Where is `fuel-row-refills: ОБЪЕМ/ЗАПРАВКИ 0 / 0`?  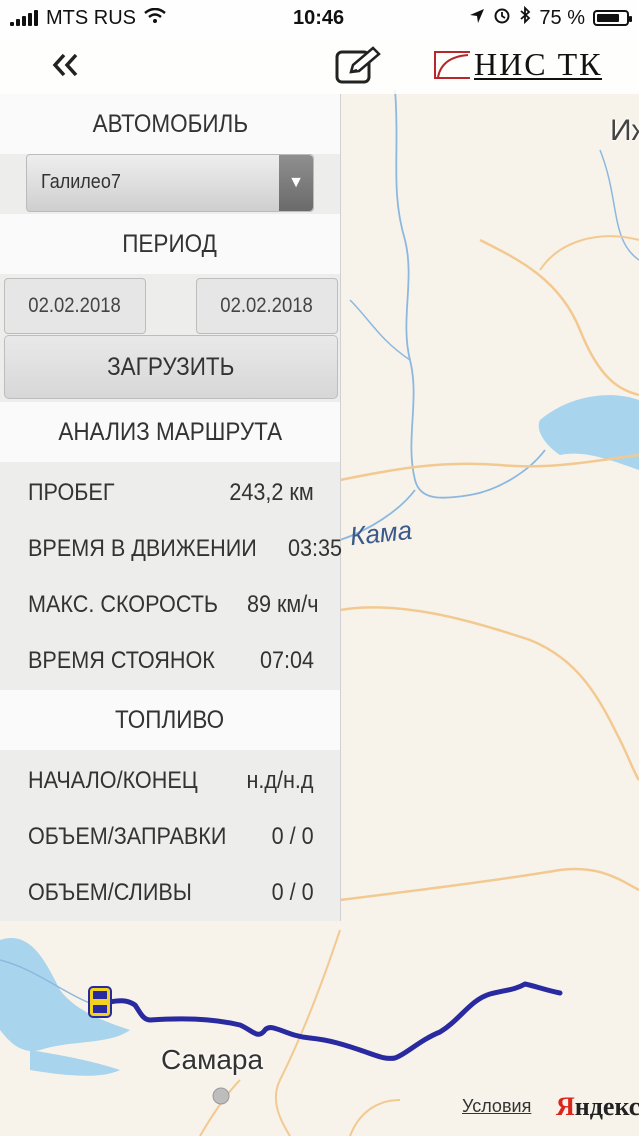 fuel-row-refills: ОБЪЕМ/ЗАПРАВКИ 0 / 0 is located at coordinates (171, 836).